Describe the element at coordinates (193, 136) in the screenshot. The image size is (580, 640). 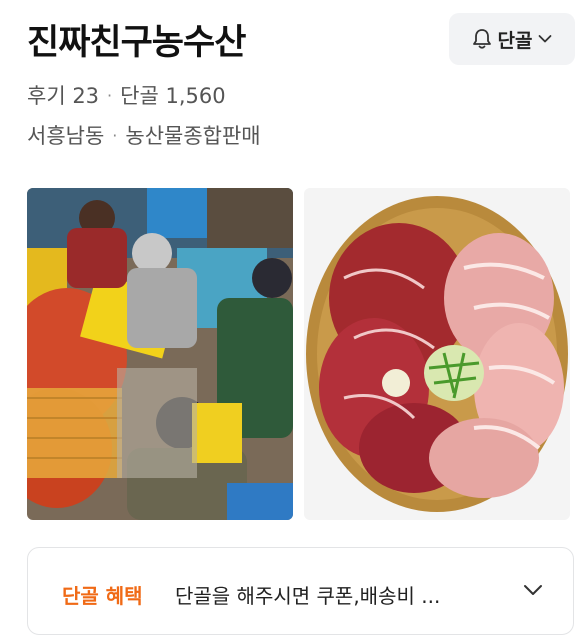
I see `store-category: 농산물종합판매` at that location.